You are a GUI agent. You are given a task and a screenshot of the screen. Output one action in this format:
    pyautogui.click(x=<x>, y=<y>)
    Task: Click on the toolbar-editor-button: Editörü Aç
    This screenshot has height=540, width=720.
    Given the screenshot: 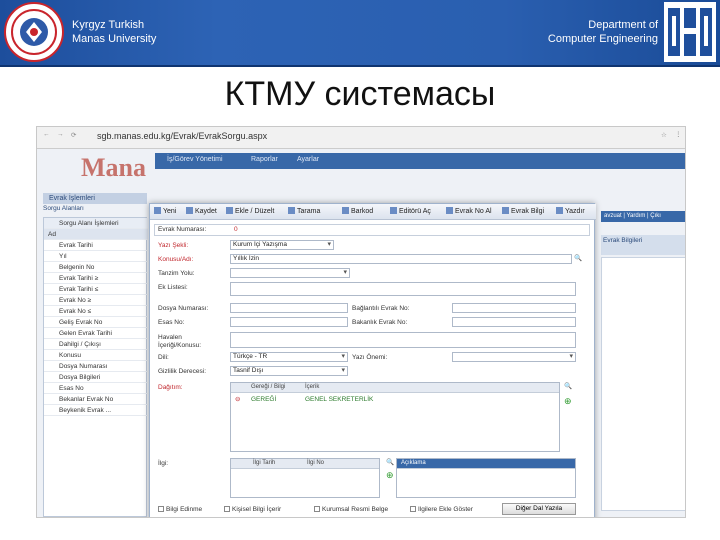 What is the action you would take?
    pyautogui.click(x=410, y=211)
    